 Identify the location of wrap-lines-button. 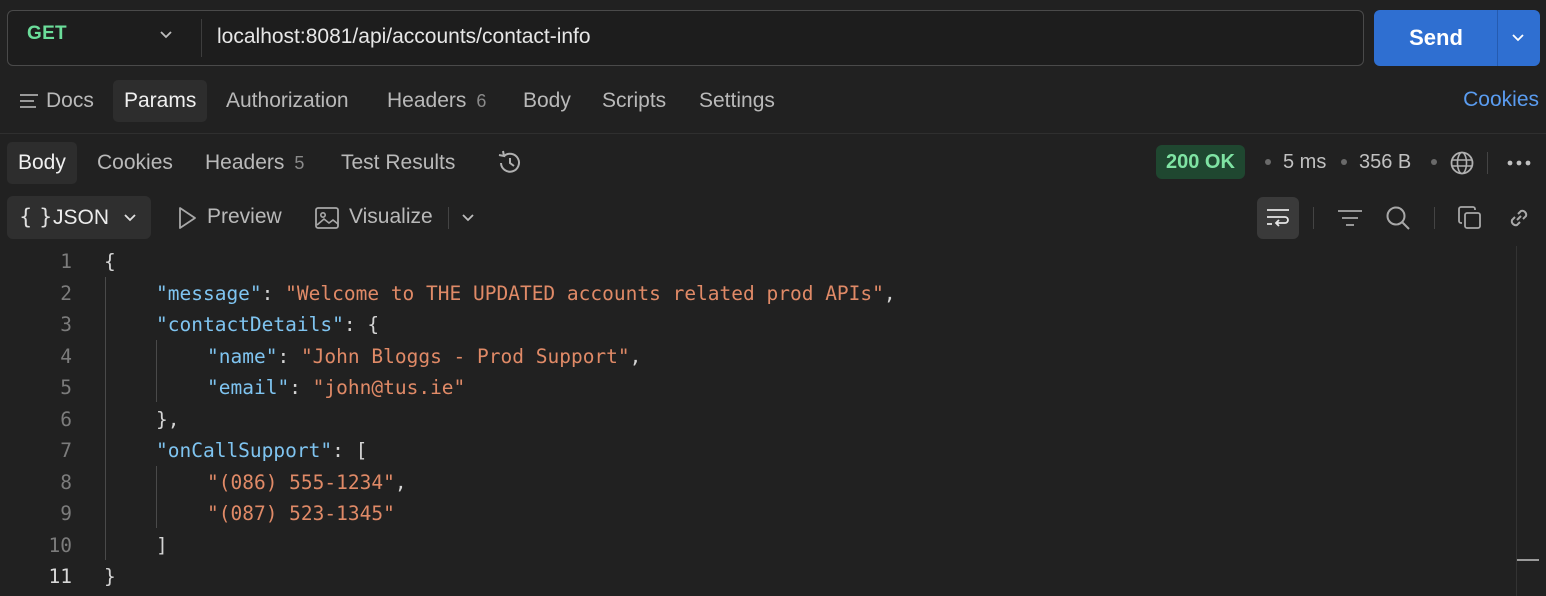
(1278, 218).